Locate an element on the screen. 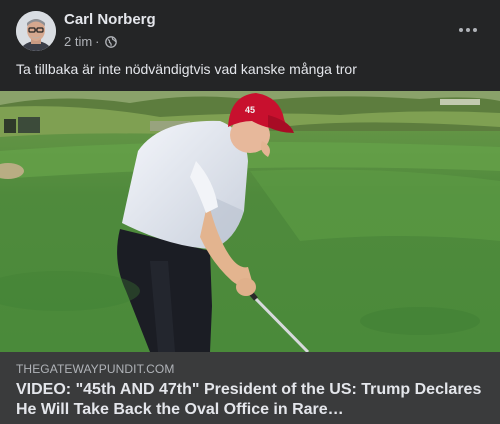 The image size is (500, 424). more-dots-icon is located at coordinates (468, 30).